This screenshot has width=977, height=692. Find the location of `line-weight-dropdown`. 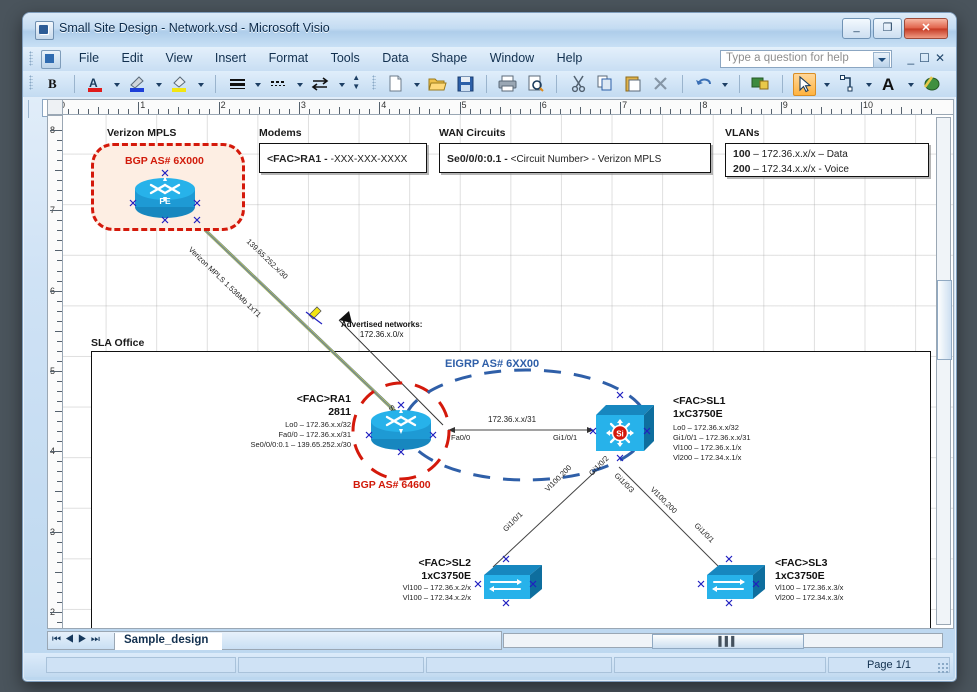

line-weight-dropdown is located at coordinates (258, 83).